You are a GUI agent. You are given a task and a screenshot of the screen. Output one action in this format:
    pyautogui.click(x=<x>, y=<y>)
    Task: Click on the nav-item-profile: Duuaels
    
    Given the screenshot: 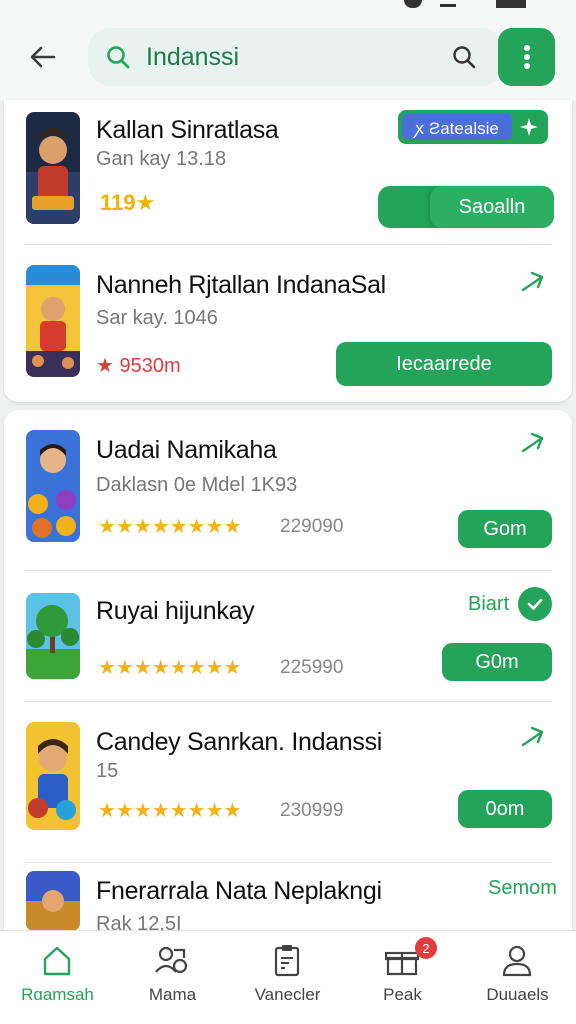 What is the action you would take?
    pyautogui.click(x=517, y=977)
    